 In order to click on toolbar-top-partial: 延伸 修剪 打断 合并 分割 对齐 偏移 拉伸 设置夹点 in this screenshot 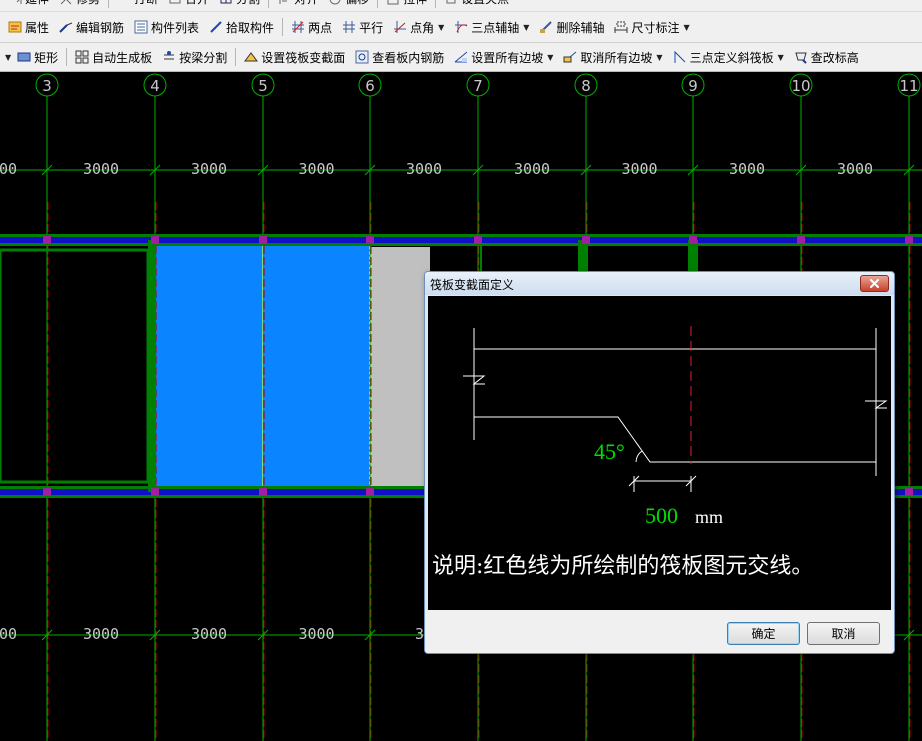, I will do `click(461, 6)`.